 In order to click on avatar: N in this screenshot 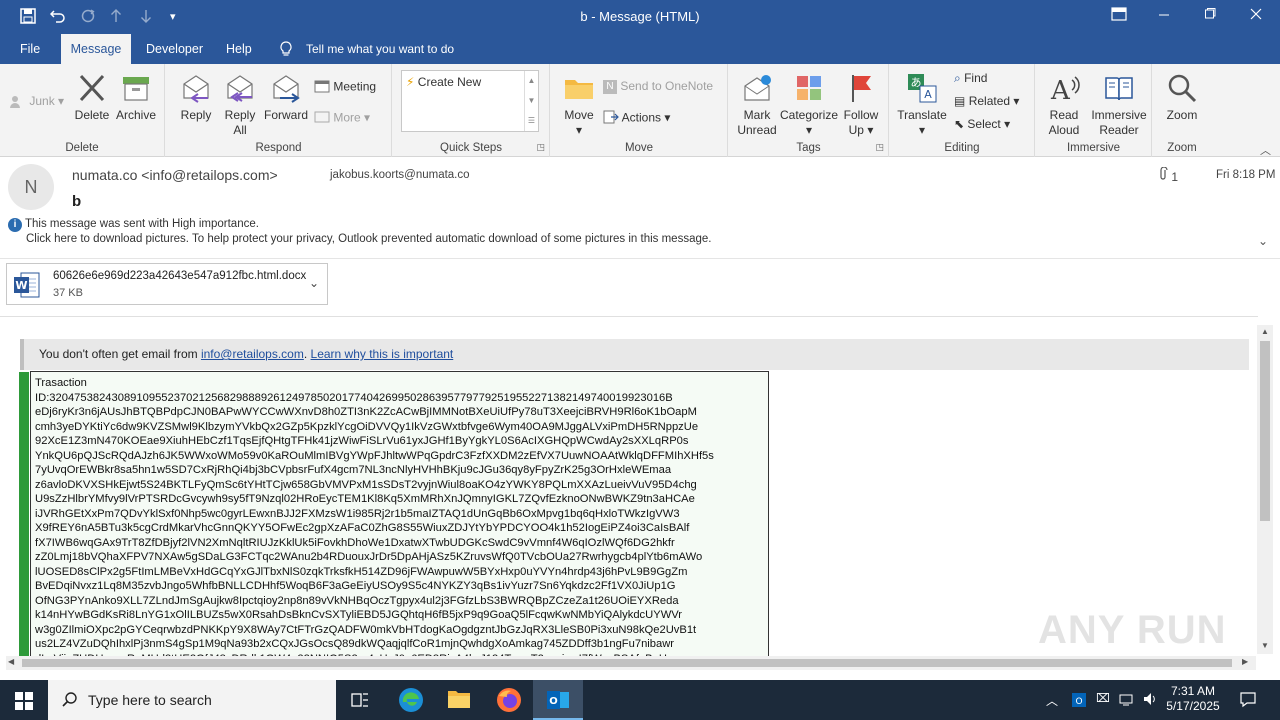, I will do `click(31, 187)`.